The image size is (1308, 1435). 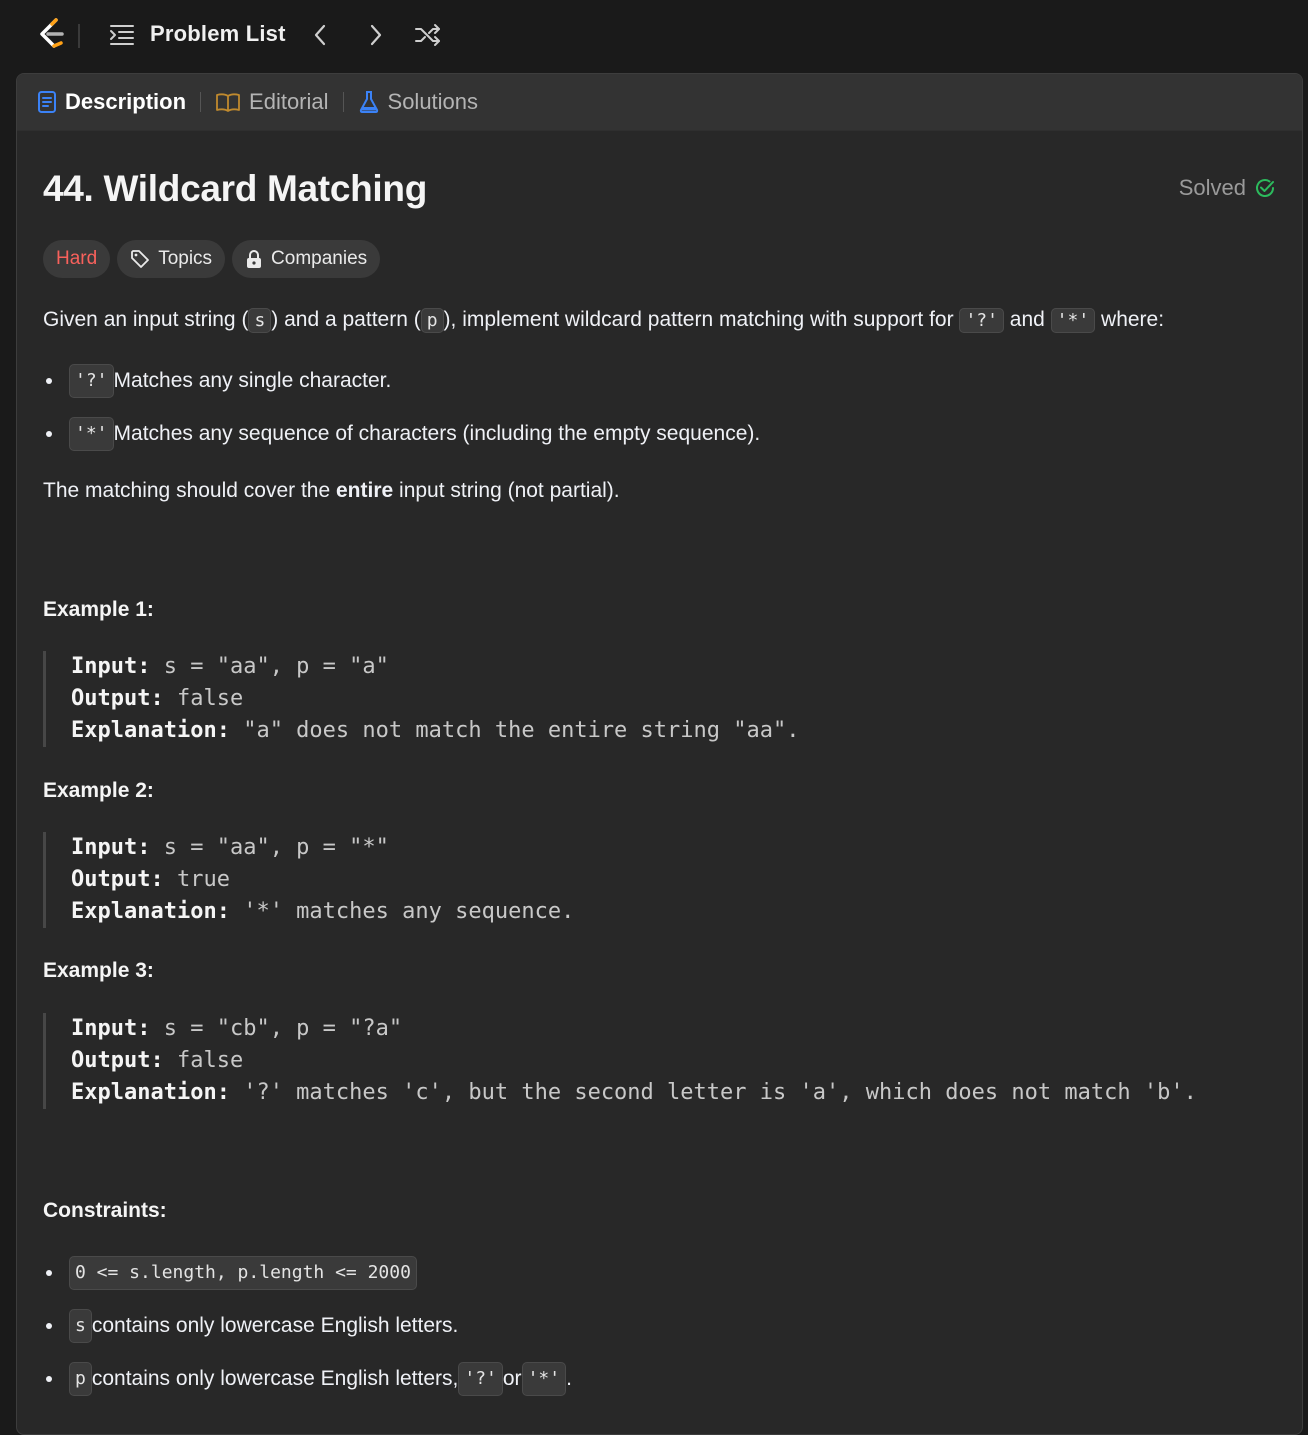 I want to click on shuffle-icon, so click(x=427, y=35).